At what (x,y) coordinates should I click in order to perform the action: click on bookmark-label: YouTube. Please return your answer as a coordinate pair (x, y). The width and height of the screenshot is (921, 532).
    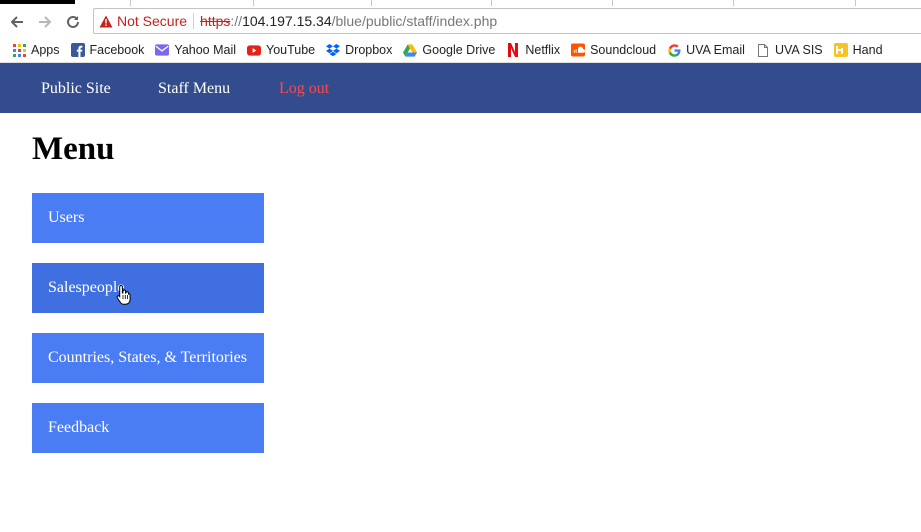
    Looking at the image, I should click on (291, 50).